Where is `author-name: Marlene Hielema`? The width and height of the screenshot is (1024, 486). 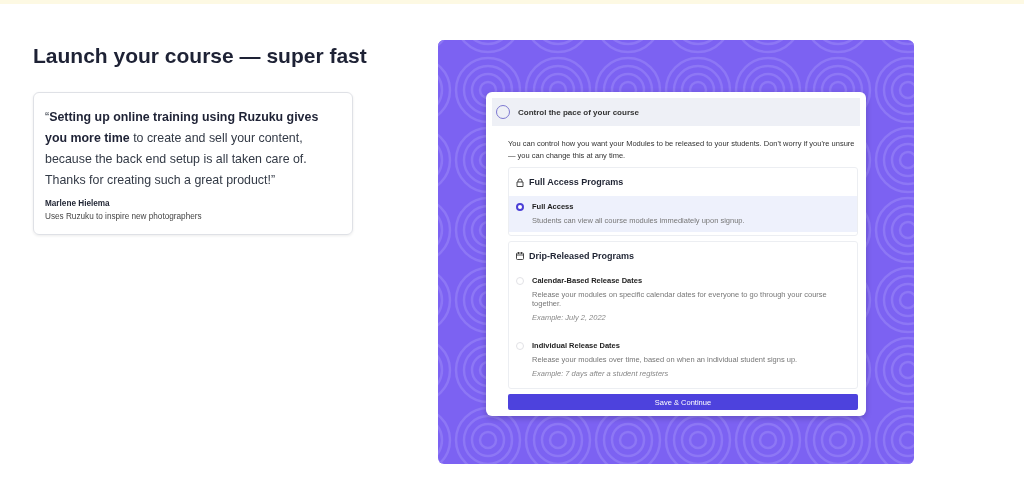 author-name: Marlene Hielema is located at coordinates (78, 203).